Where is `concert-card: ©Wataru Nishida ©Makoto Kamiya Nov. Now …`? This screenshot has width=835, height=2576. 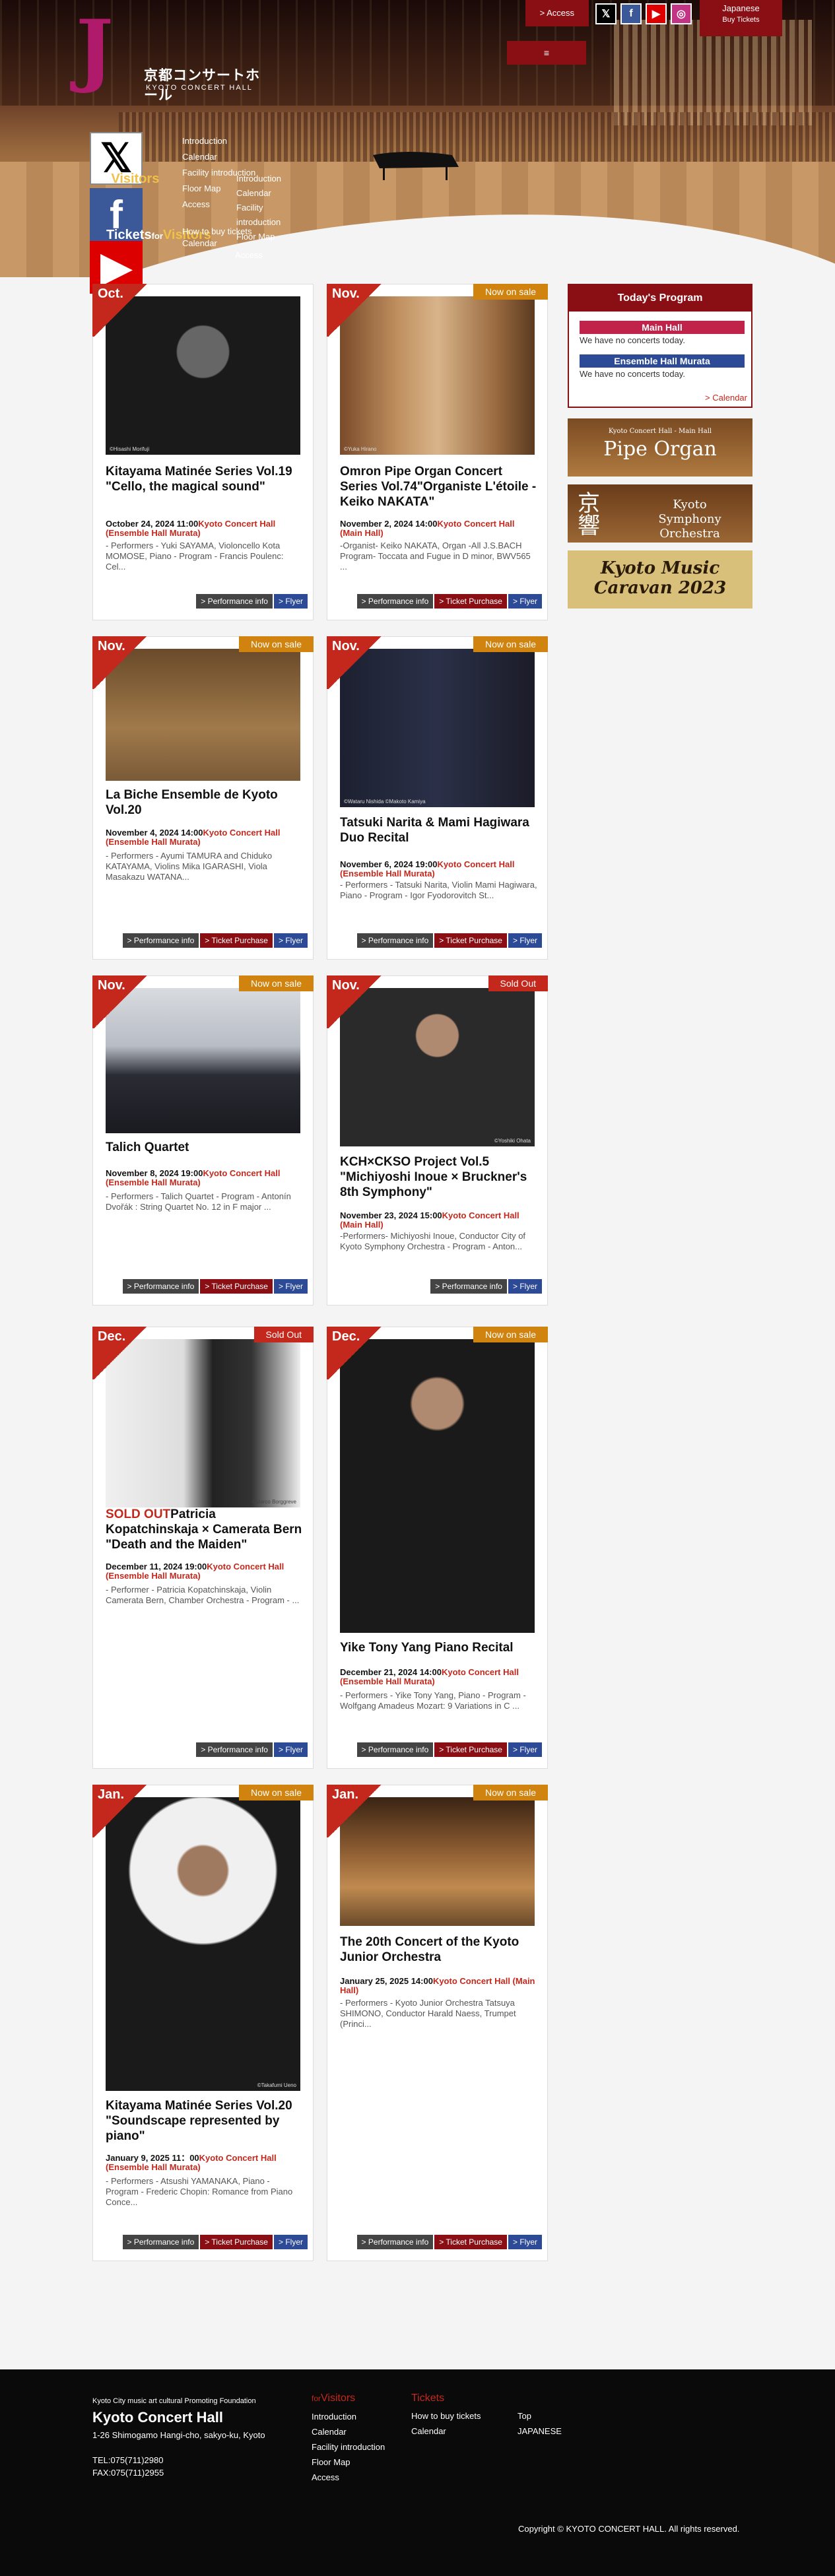
concert-card: ©Wataru Nishida ©Makoto Kamiya Nov. Now … is located at coordinates (437, 798).